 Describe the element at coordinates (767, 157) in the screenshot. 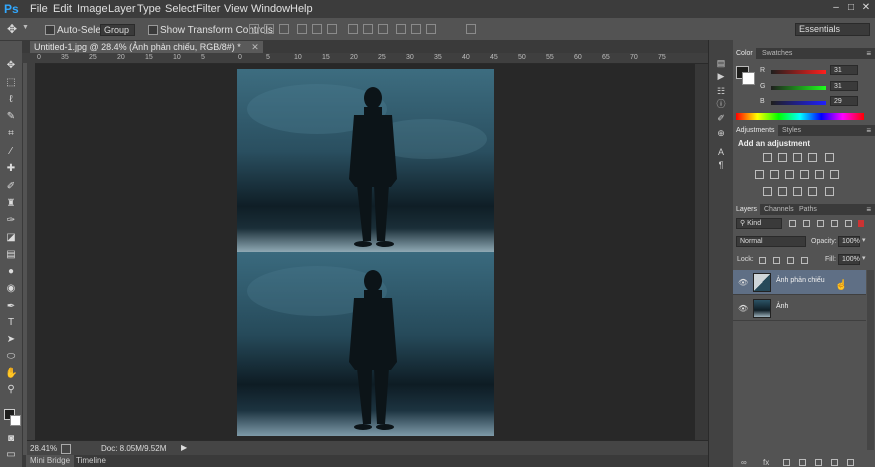

I see `brightness-icon` at that location.